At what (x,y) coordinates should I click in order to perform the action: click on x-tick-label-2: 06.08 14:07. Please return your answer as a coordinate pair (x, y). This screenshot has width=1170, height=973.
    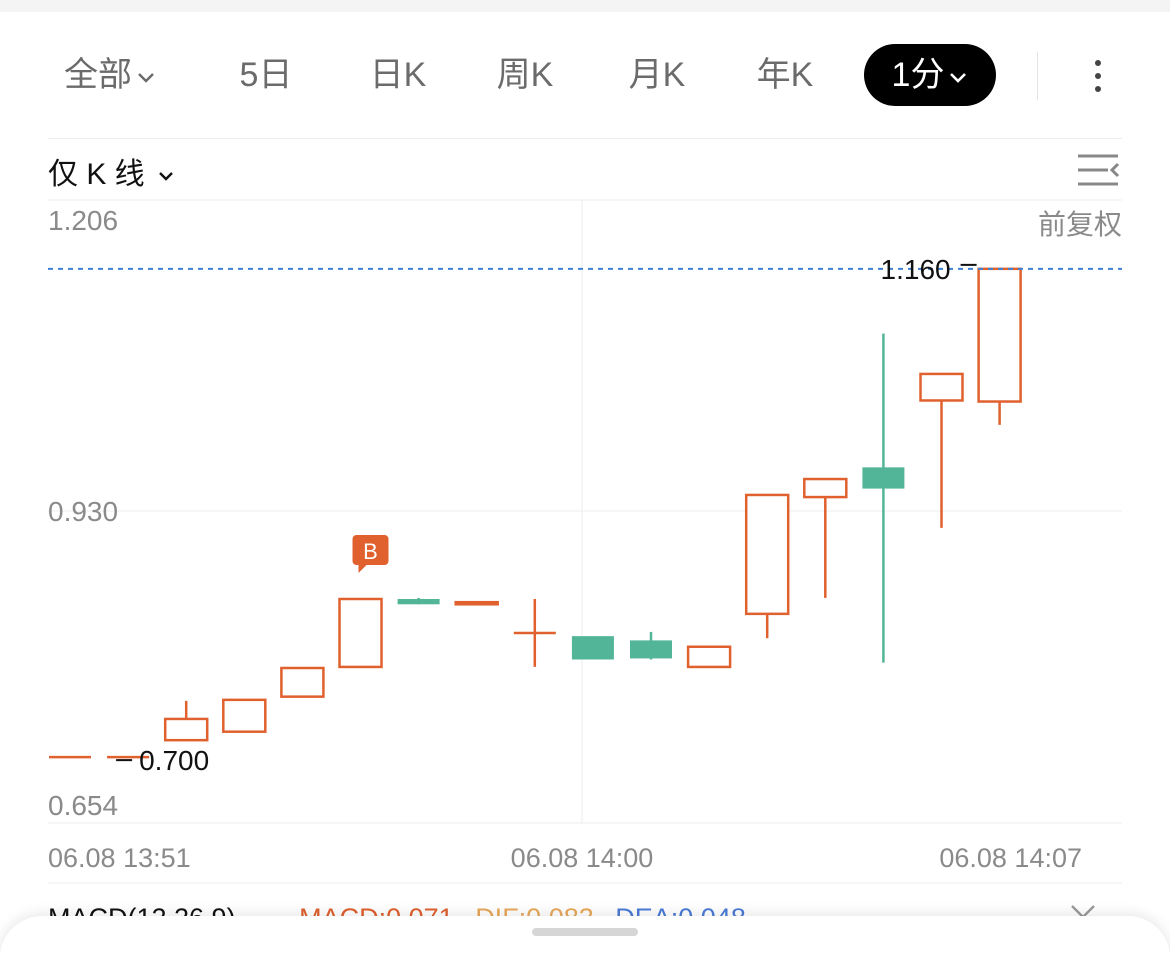
    Looking at the image, I should click on (1010, 858).